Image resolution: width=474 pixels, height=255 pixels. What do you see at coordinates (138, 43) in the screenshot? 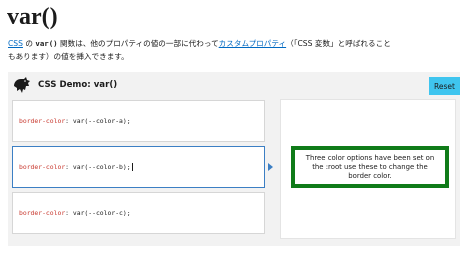
I see `intro-text-2: 関数は、他のプロパティの値の一部に代わって` at bounding box center [138, 43].